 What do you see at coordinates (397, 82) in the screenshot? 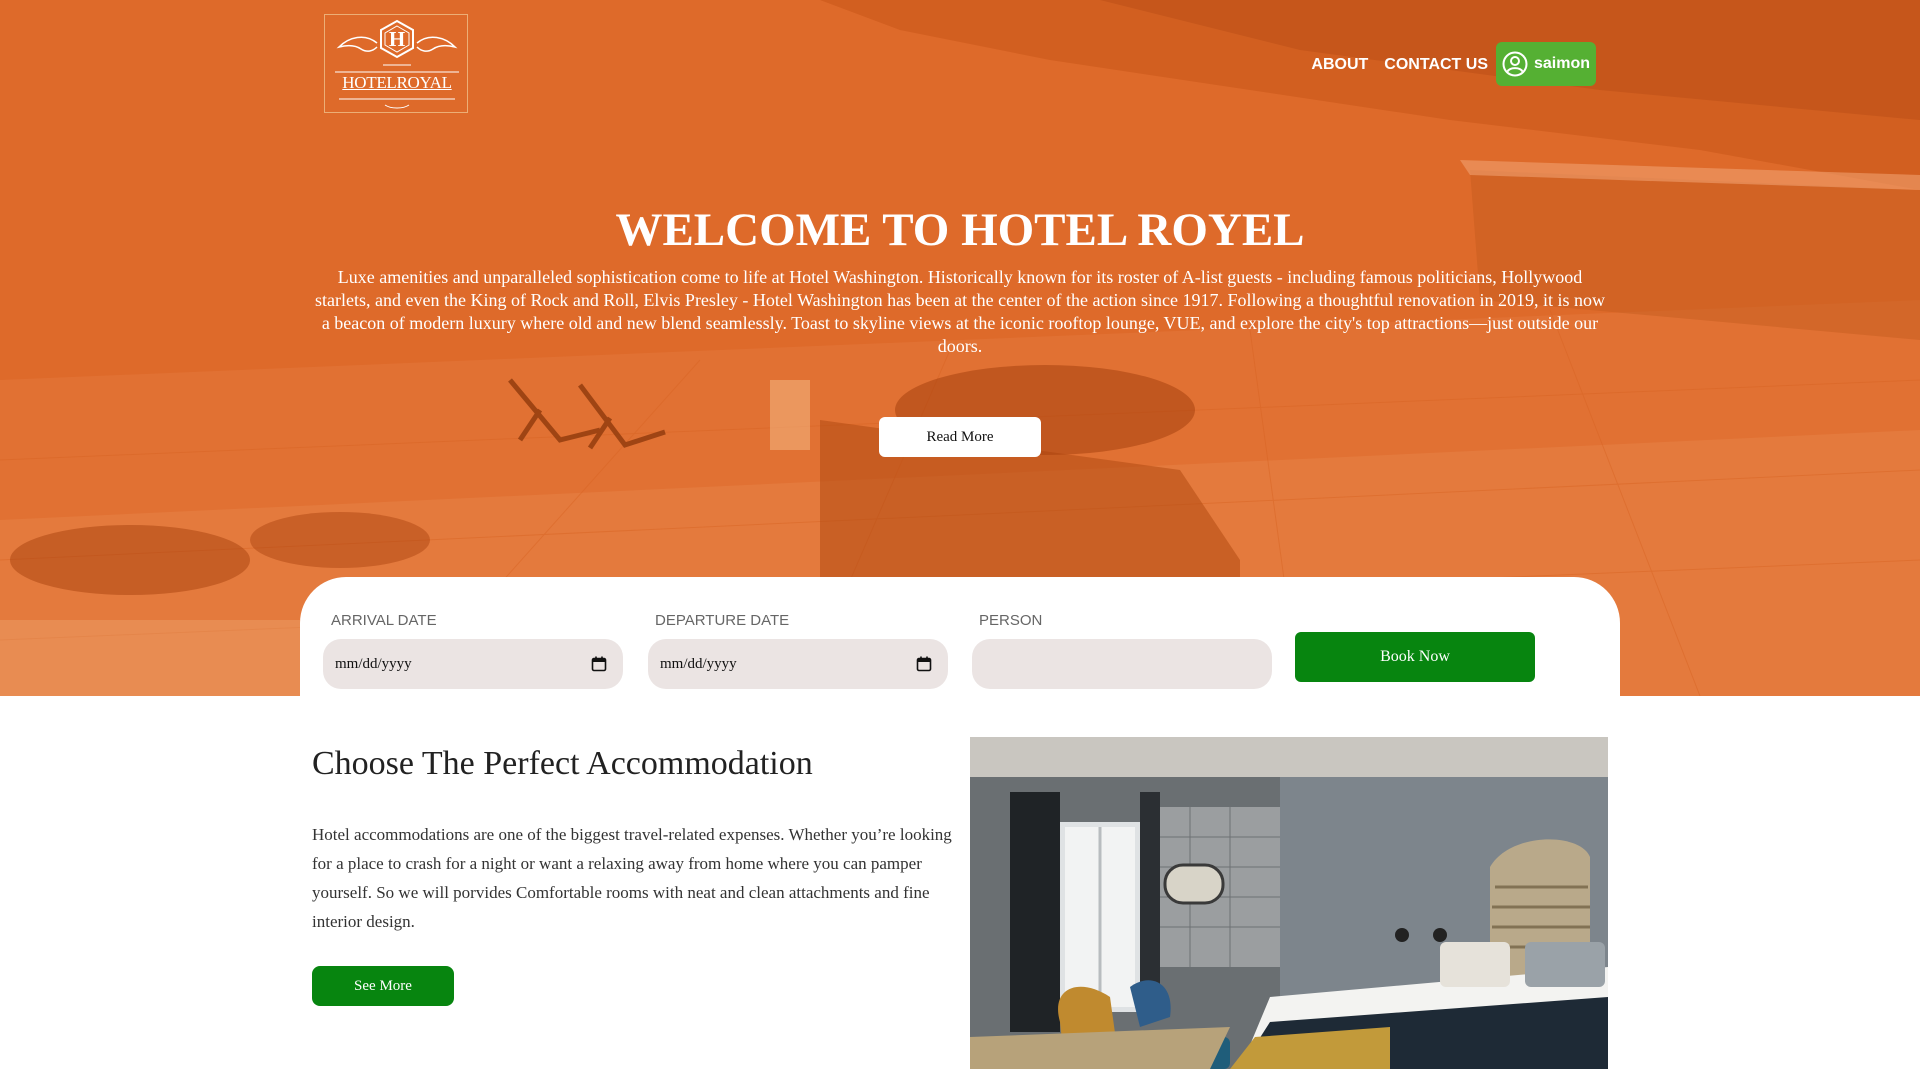
I see `logo-text: HOTELROYAL` at bounding box center [397, 82].